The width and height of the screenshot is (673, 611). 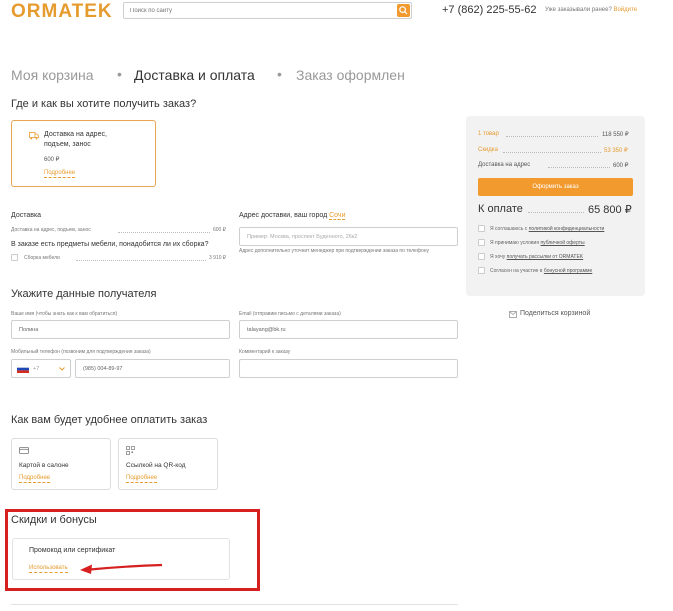 I want to click on search-box, so click(x=267, y=10).